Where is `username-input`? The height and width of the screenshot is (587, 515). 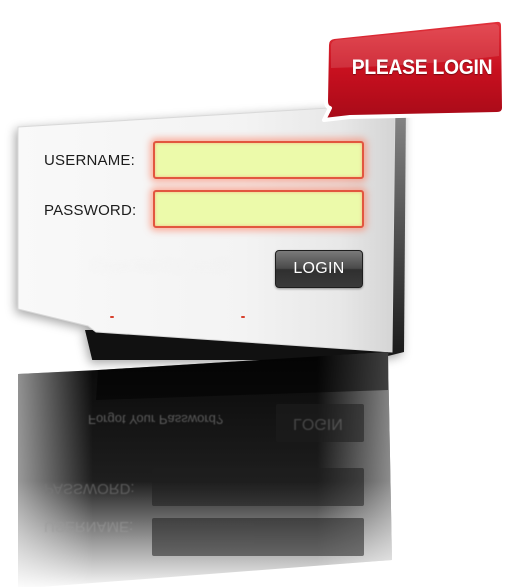 username-input is located at coordinates (258, 160).